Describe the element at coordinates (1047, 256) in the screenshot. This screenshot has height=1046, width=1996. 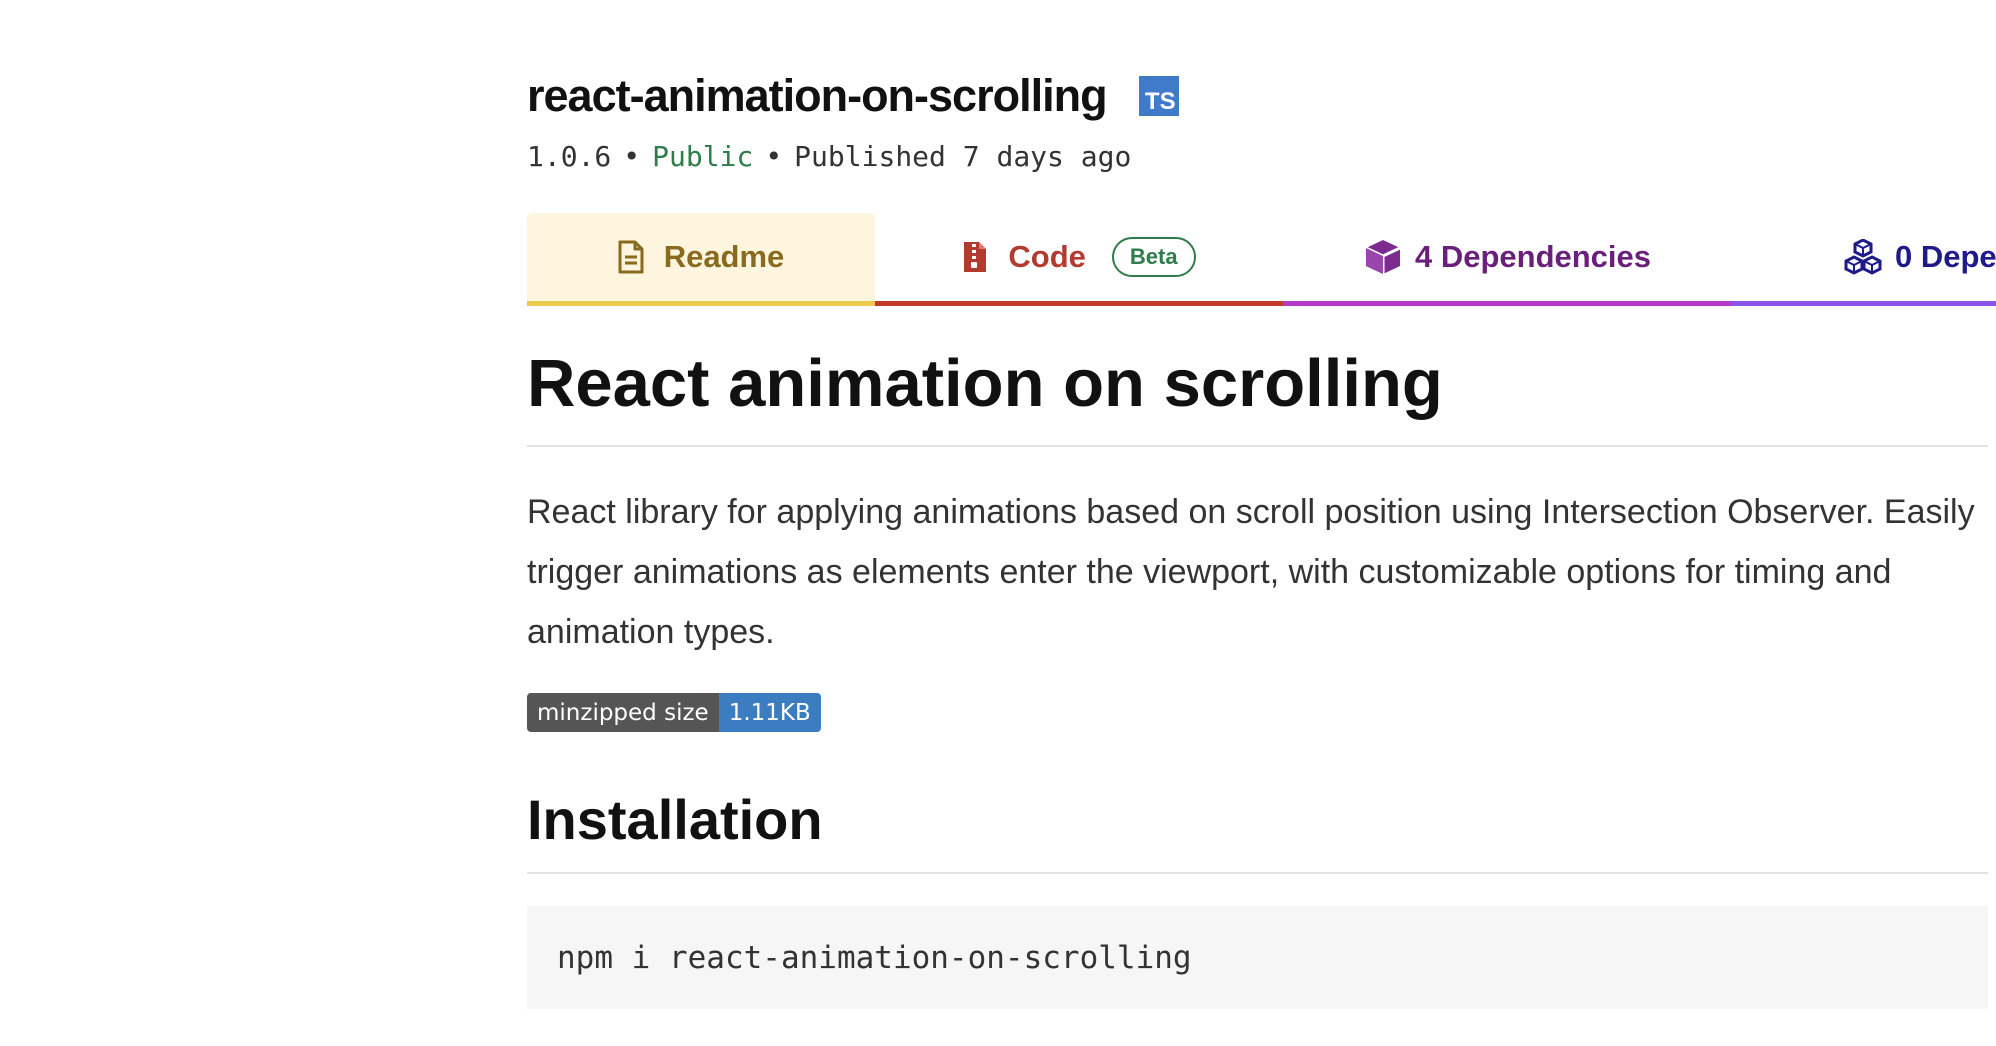
I see `tab-code-label: Code` at that location.